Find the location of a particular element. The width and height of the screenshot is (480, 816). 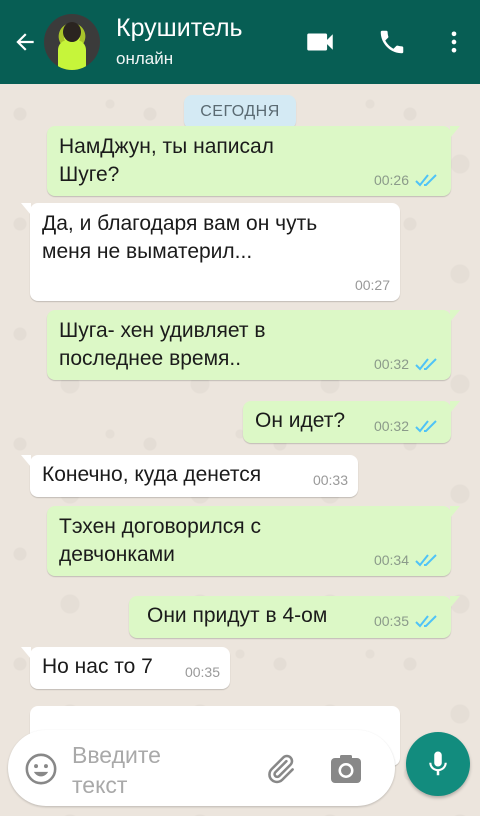

message-time: 00:27 is located at coordinates (372, 285).